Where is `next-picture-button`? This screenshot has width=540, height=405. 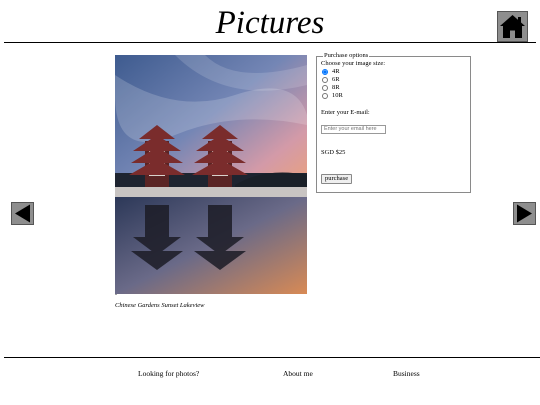
next-picture-button is located at coordinates (524, 213).